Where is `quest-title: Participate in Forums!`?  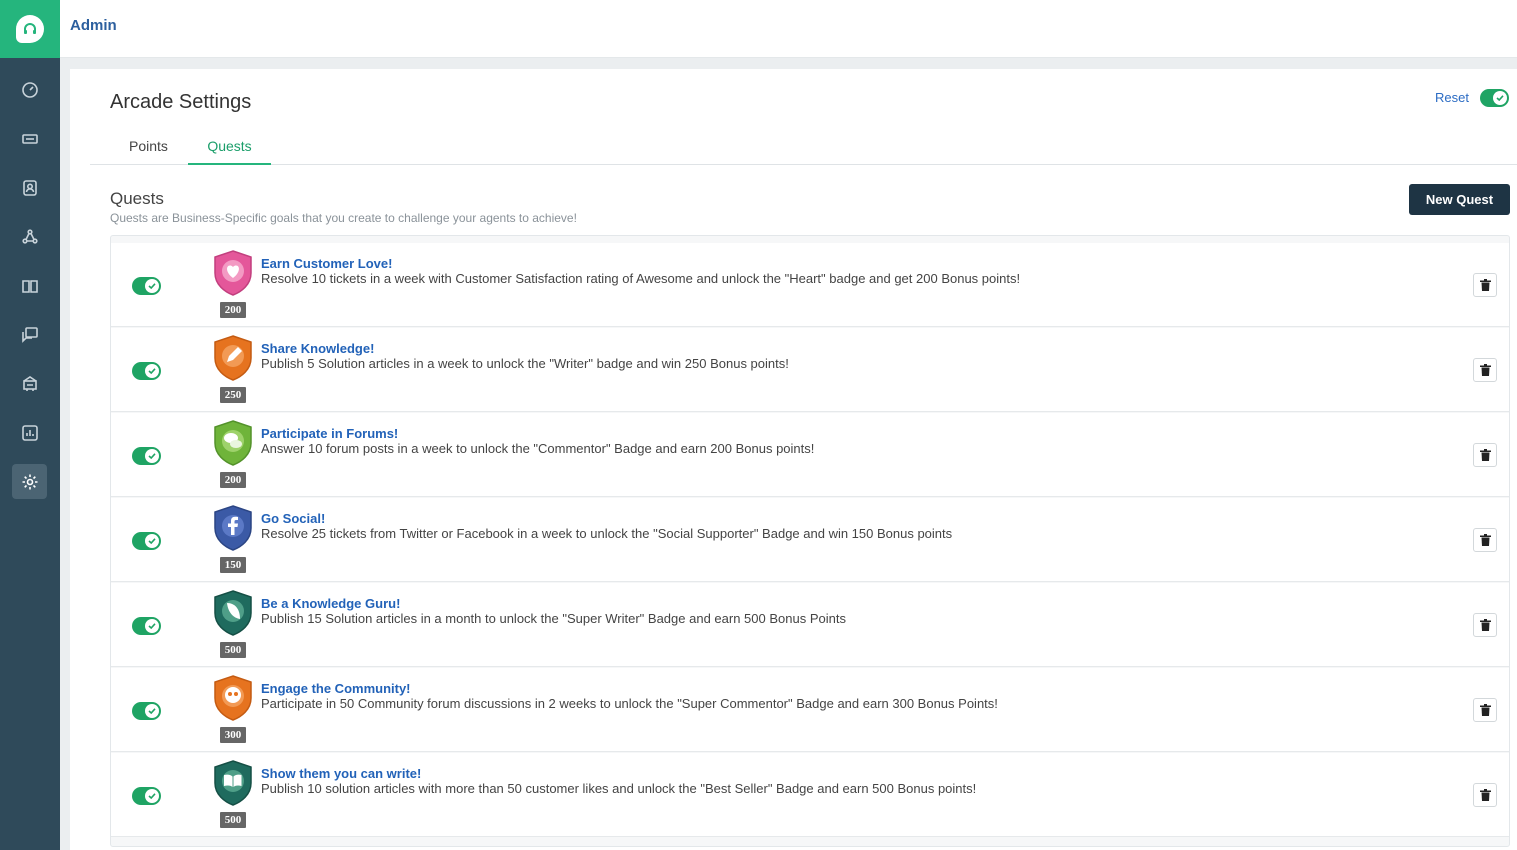 quest-title: Participate in Forums! is located at coordinates (329, 433).